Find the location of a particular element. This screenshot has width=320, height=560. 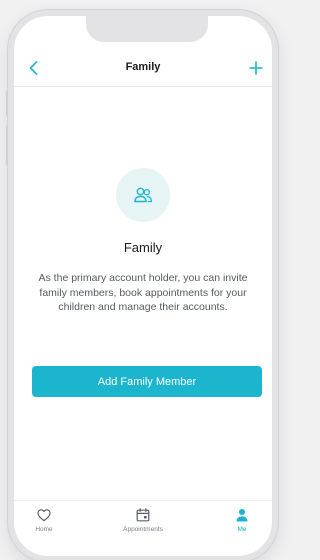

nav-header: Family is located at coordinates (143, 69).